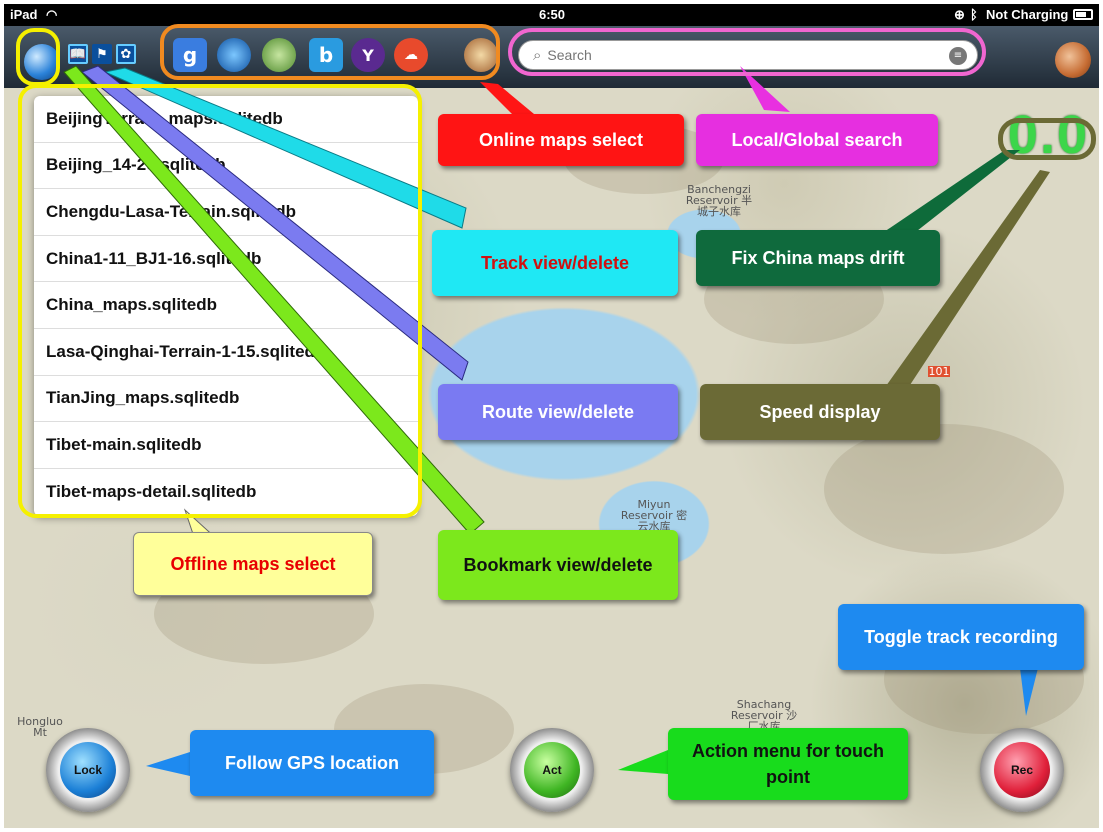 The width and height of the screenshot is (1103, 832). What do you see at coordinates (788, 764) in the screenshot?
I see `callout-action-menu: Action menu for touch point` at bounding box center [788, 764].